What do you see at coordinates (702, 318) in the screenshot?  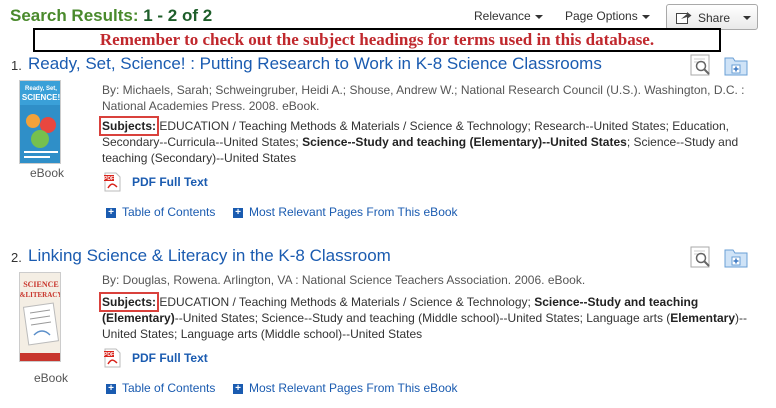 I see `subjects-bold-text: Elementary` at bounding box center [702, 318].